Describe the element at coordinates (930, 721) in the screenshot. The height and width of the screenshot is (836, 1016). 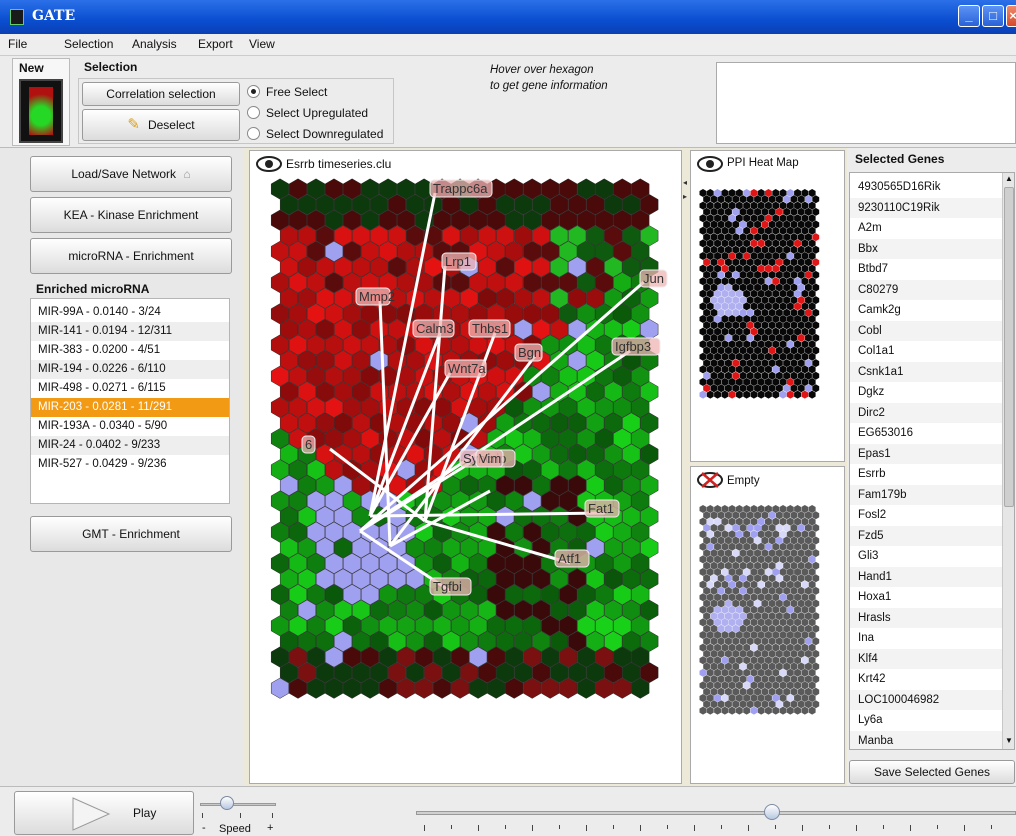
I see `selected-gene-item: Ly6a` at that location.